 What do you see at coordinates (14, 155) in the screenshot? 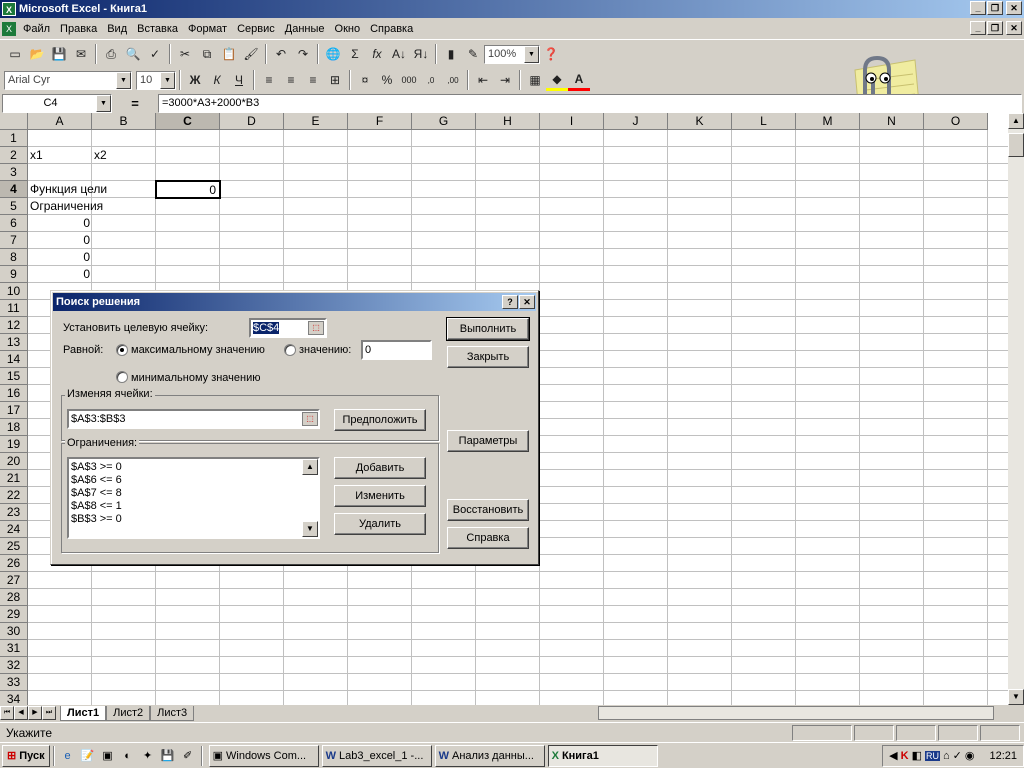
I see `row-header-2: 2` at bounding box center [14, 155].